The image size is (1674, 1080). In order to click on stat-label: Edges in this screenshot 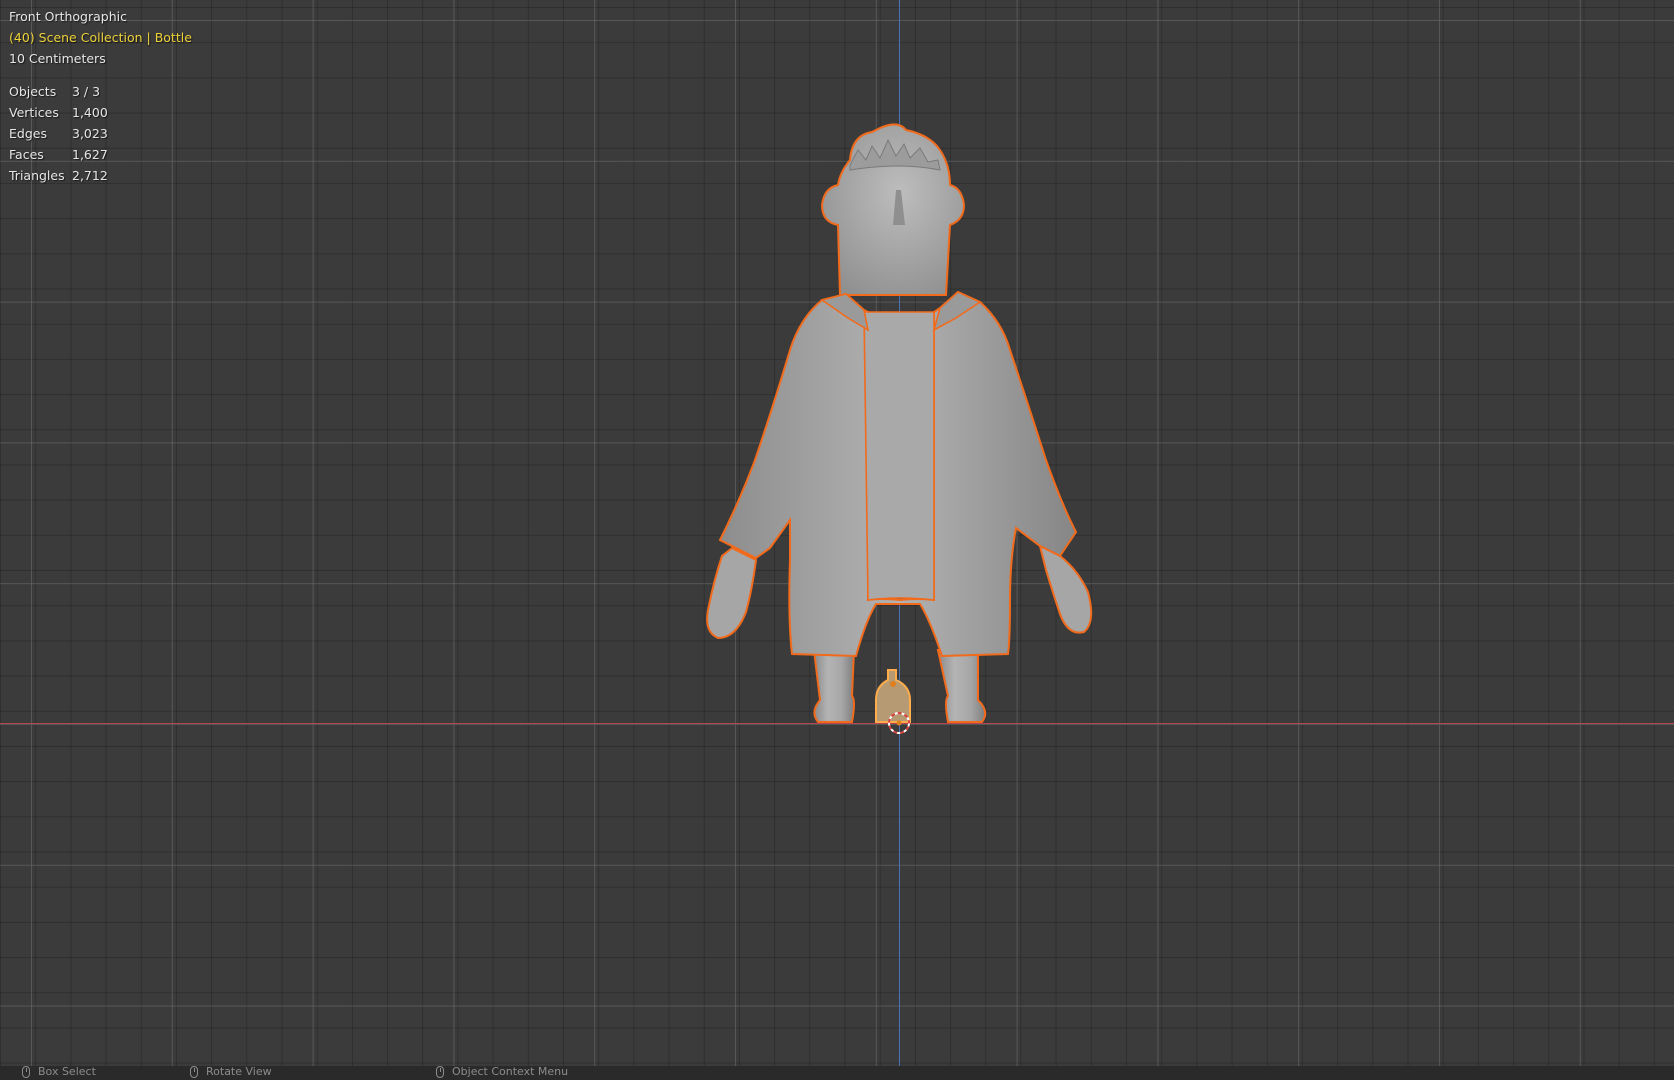, I will do `click(28, 133)`.